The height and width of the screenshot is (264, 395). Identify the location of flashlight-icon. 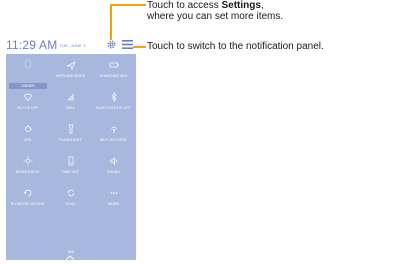
(70, 129).